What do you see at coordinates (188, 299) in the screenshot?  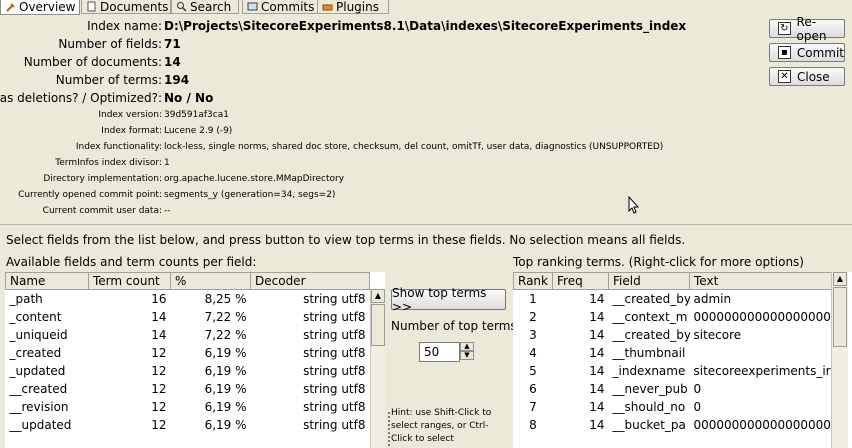 I see `table-row: _path 16 8,25 % string utf8` at bounding box center [188, 299].